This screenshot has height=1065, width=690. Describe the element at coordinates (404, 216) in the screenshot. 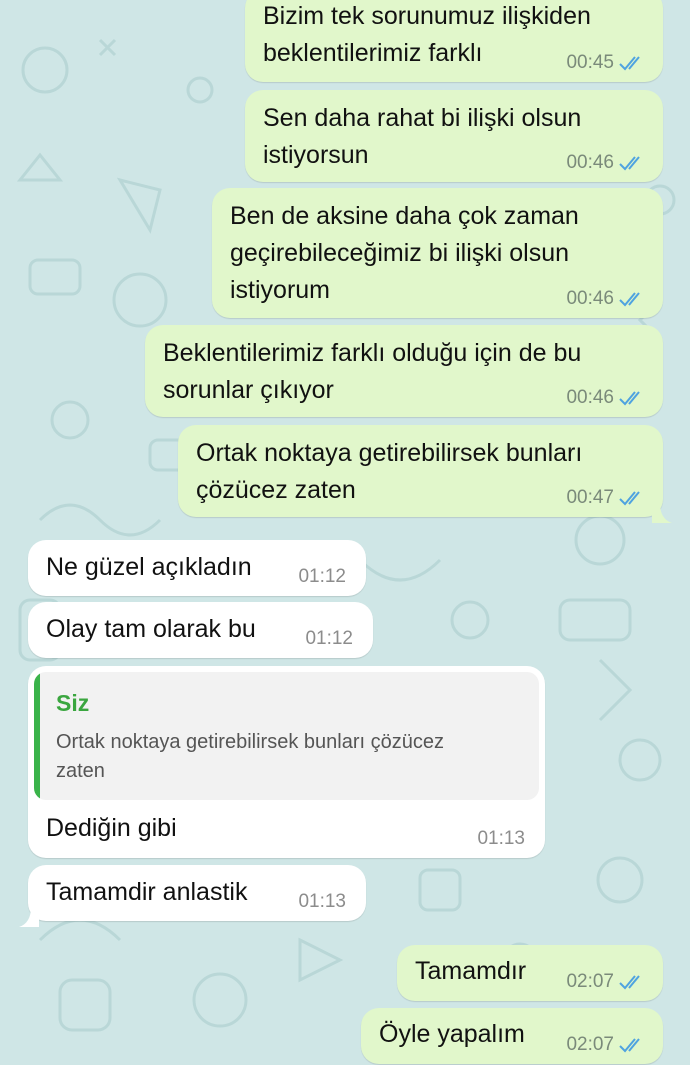

I see `message-text-line: Ben de aksine daha çok zaman` at that location.